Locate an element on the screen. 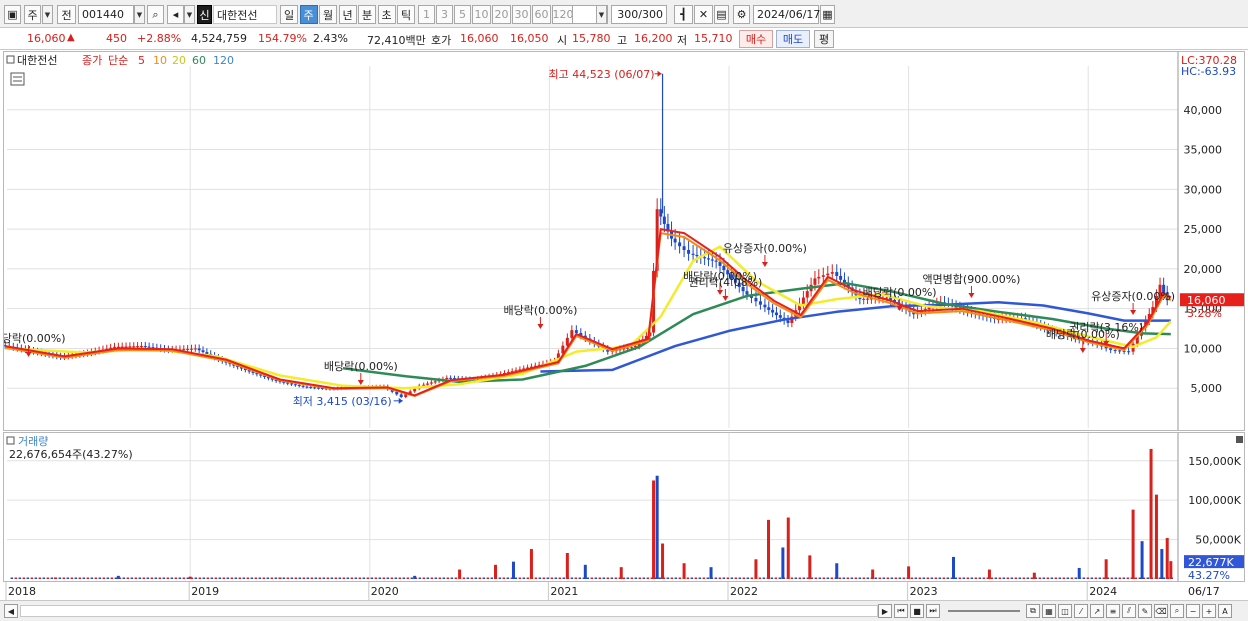 This screenshot has height=621, width=1248. tab-1: 일 is located at coordinates (289, 14).